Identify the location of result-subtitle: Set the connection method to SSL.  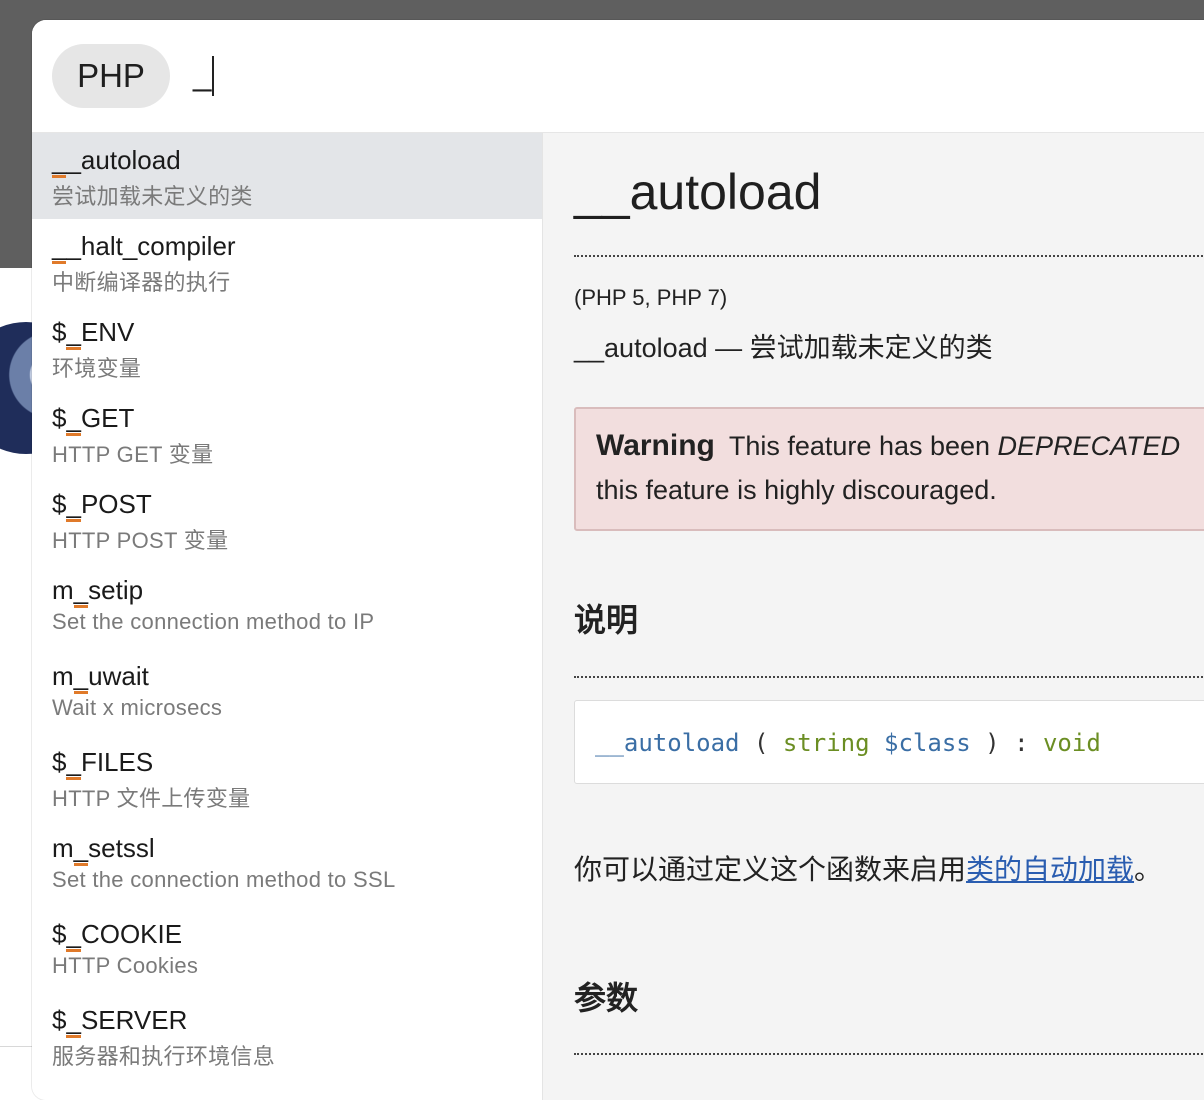
(224, 879).